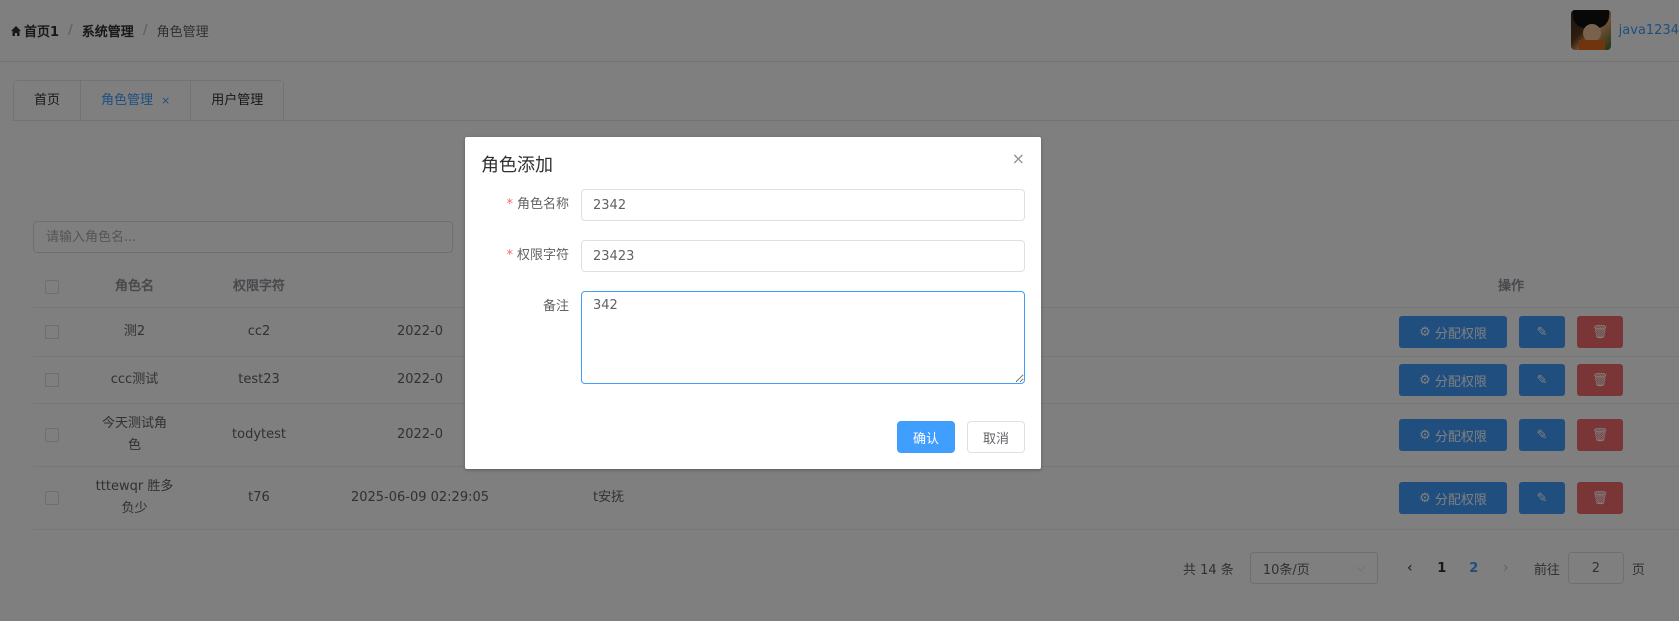 The height and width of the screenshot is (621, 1679). What do you see at coordinates (803, 205) in the screenshot?
I see `role-name-input` at bounding box center [803, 205].